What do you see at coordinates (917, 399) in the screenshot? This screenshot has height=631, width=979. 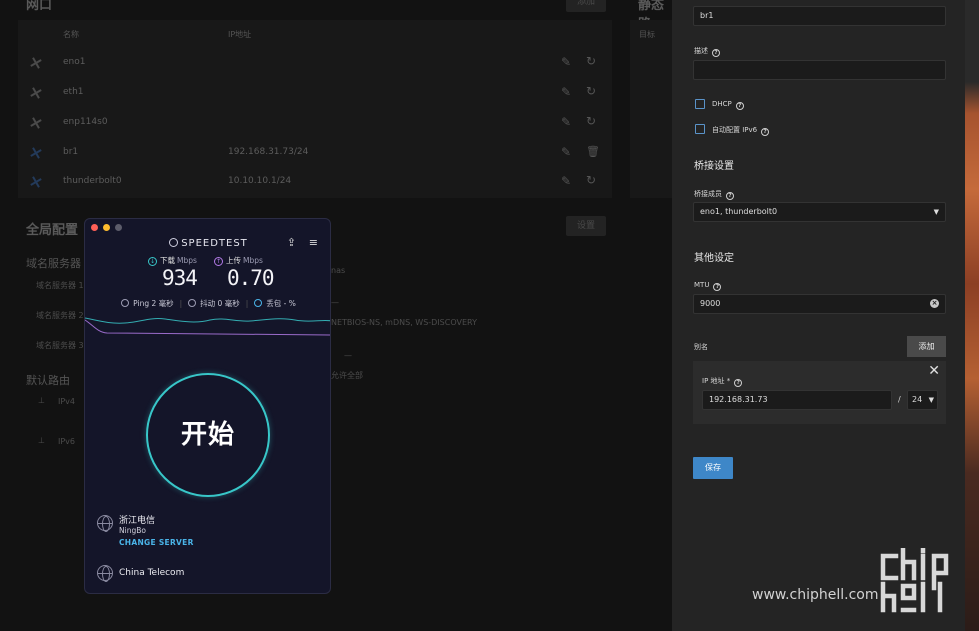 I see `prefix-value: 24` at bounding box center [917, 399].